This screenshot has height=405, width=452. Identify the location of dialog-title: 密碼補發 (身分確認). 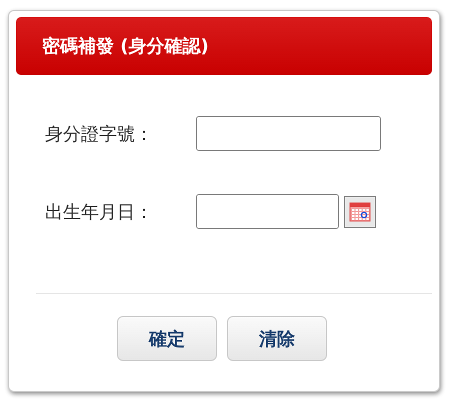
(125, 46).